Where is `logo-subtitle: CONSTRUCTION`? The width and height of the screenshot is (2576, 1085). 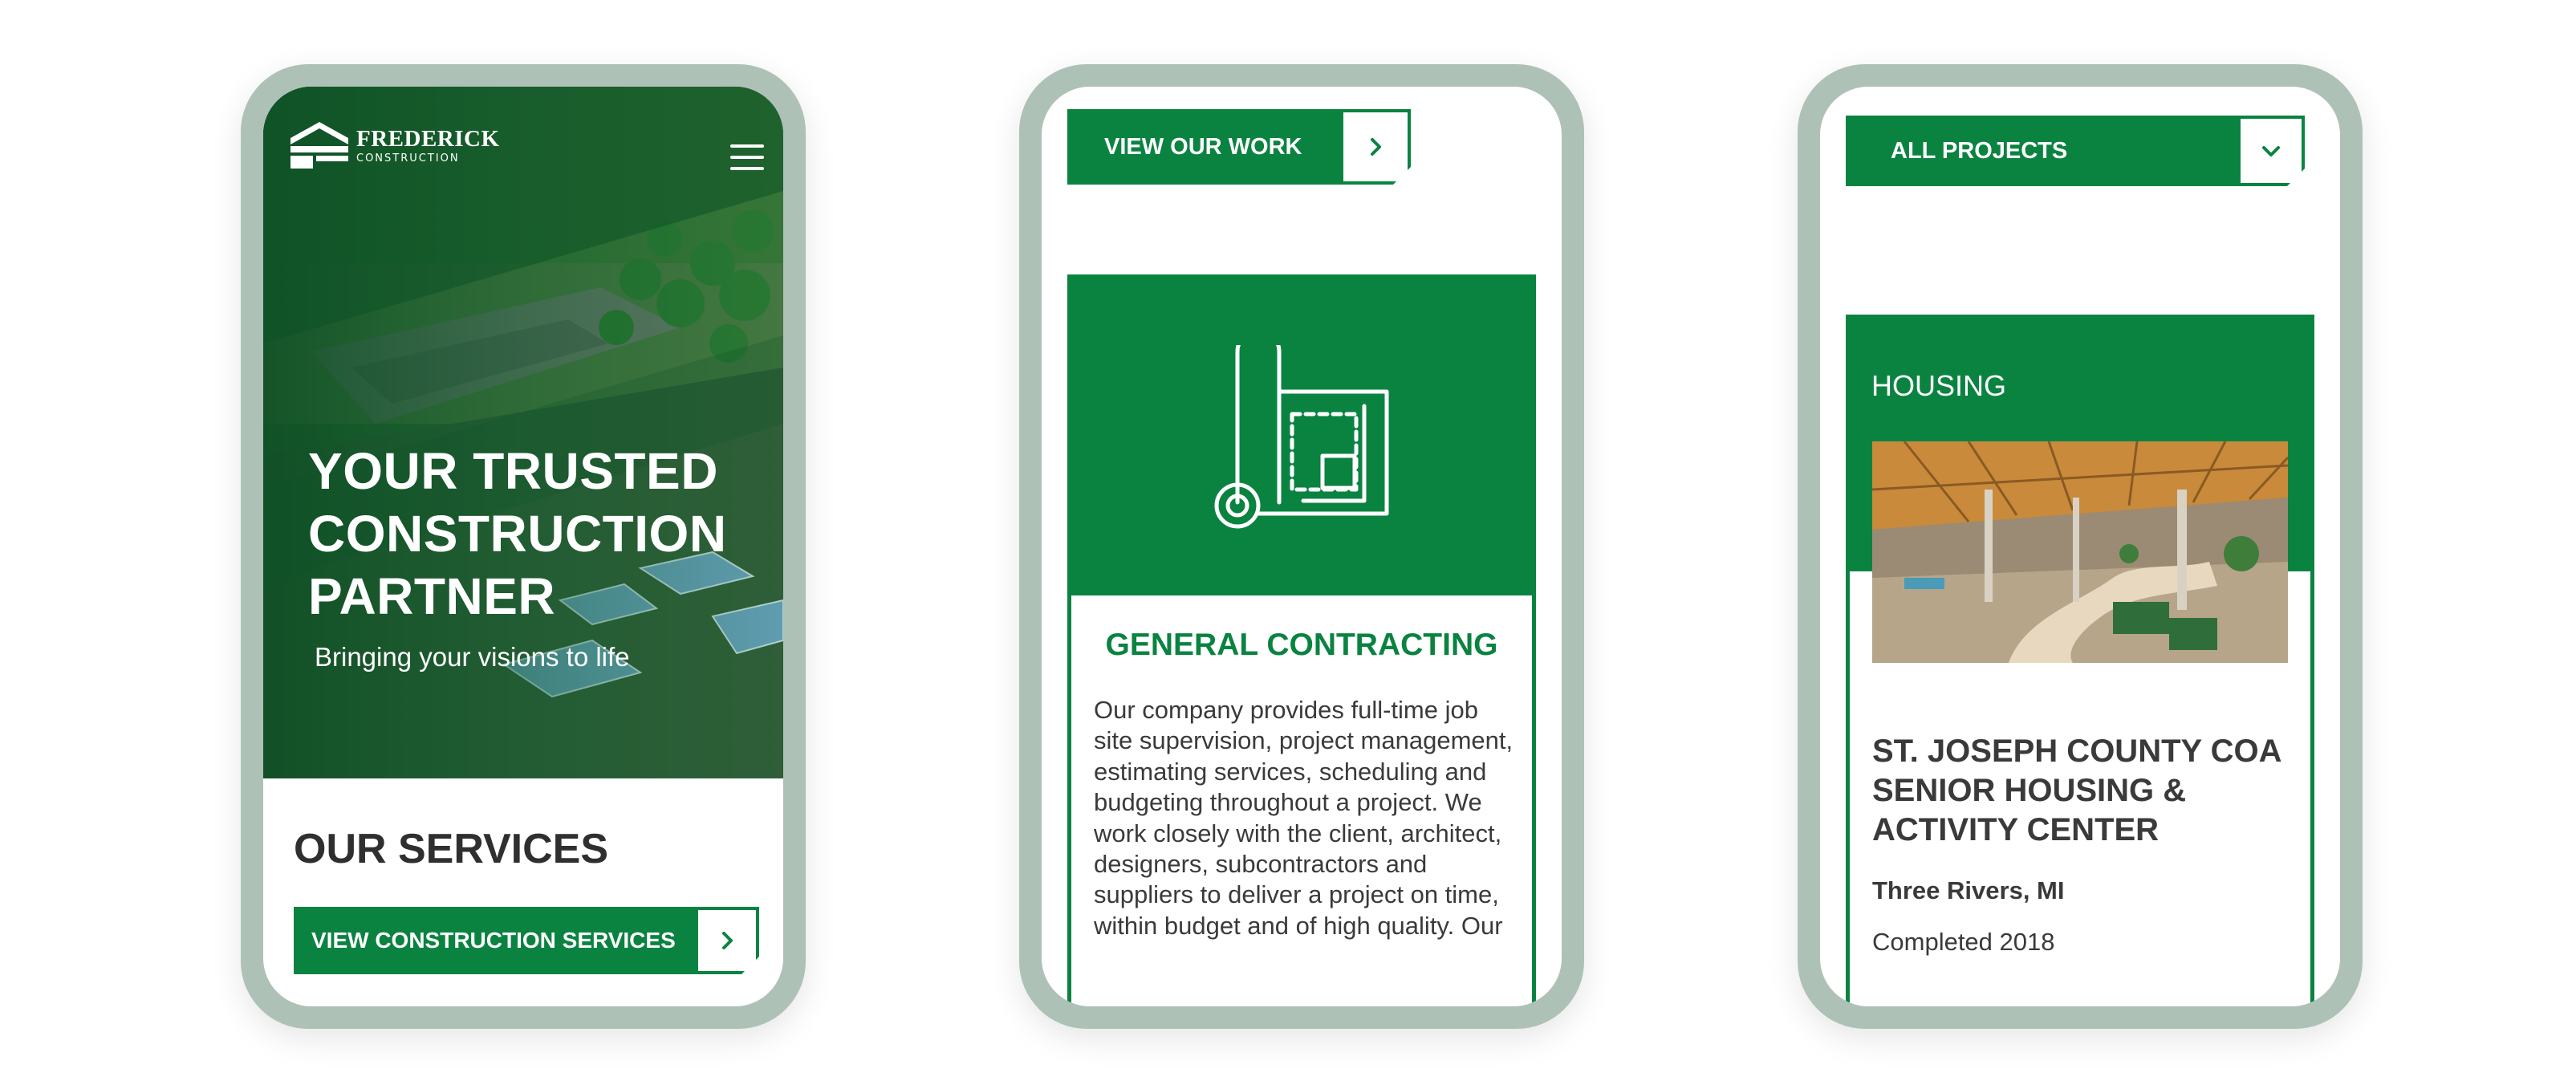 logo-subtitle: CONSTRUCTION is located at coordinates (408, 158).